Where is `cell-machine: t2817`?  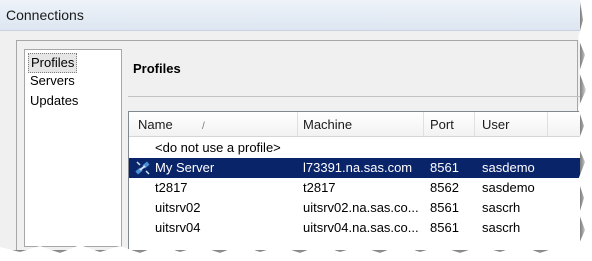
cell-machine: t2817 is located at coordinates (319, 187).